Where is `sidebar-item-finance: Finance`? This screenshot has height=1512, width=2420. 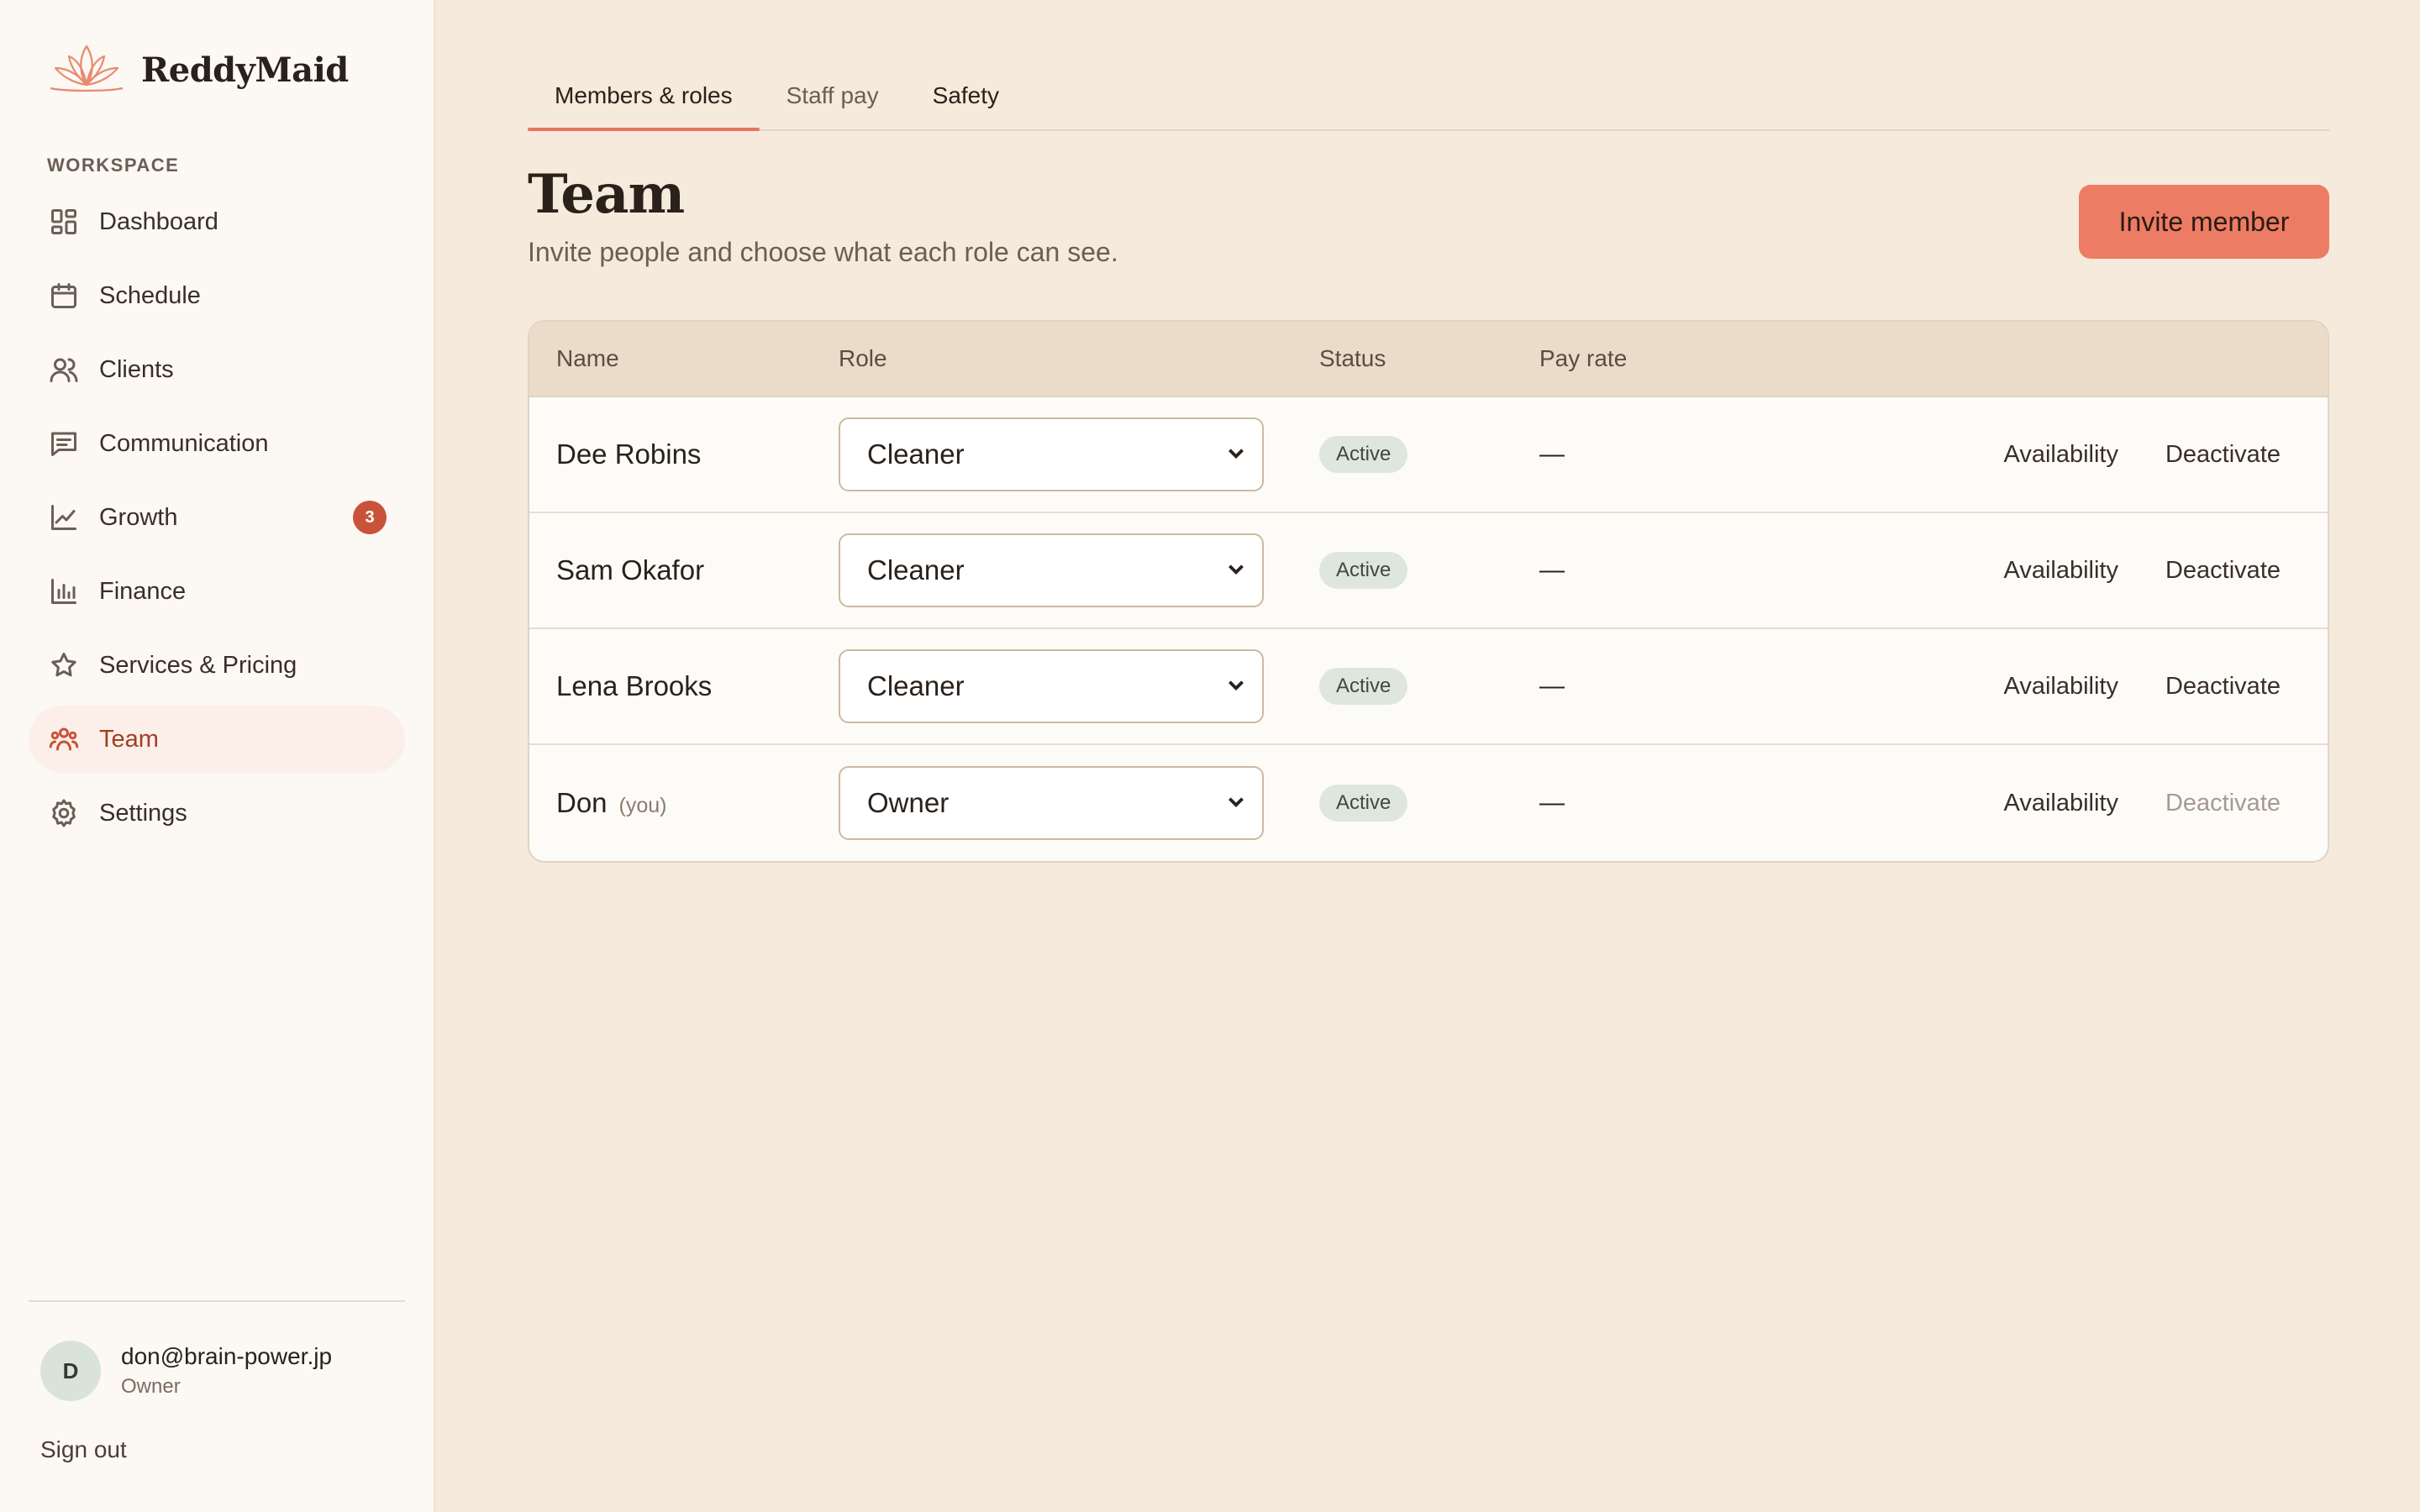
sidebar-item-finance: Finance is located at coordinates (217, 591).